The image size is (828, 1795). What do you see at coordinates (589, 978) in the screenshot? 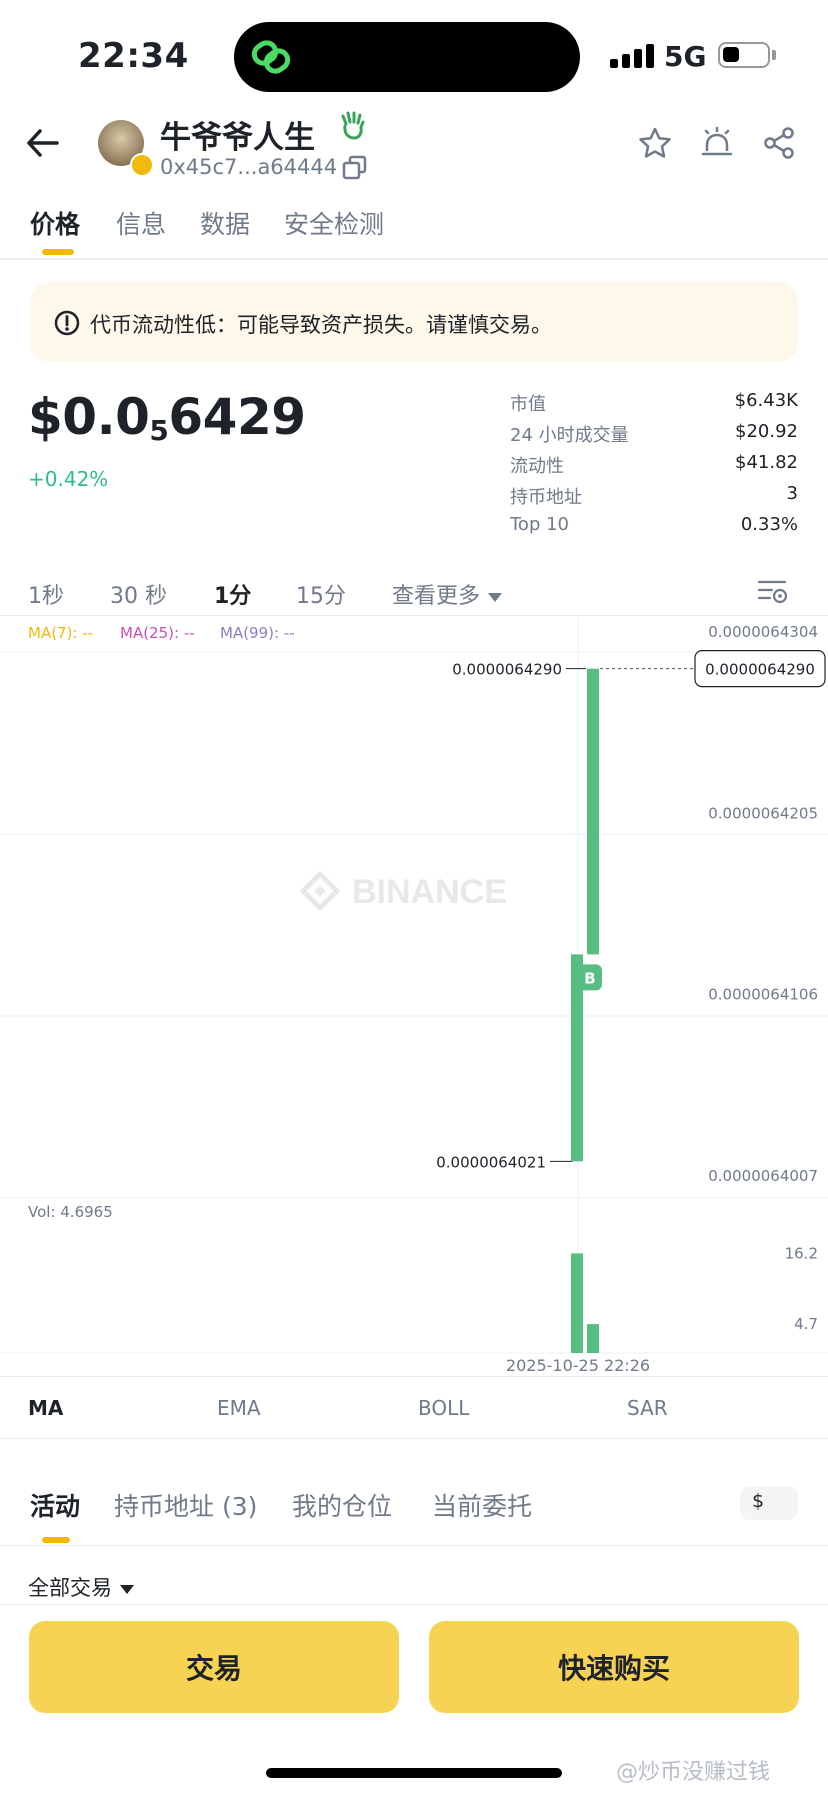
I see `buy-marker-label: B` at bounding box center [589, 978].